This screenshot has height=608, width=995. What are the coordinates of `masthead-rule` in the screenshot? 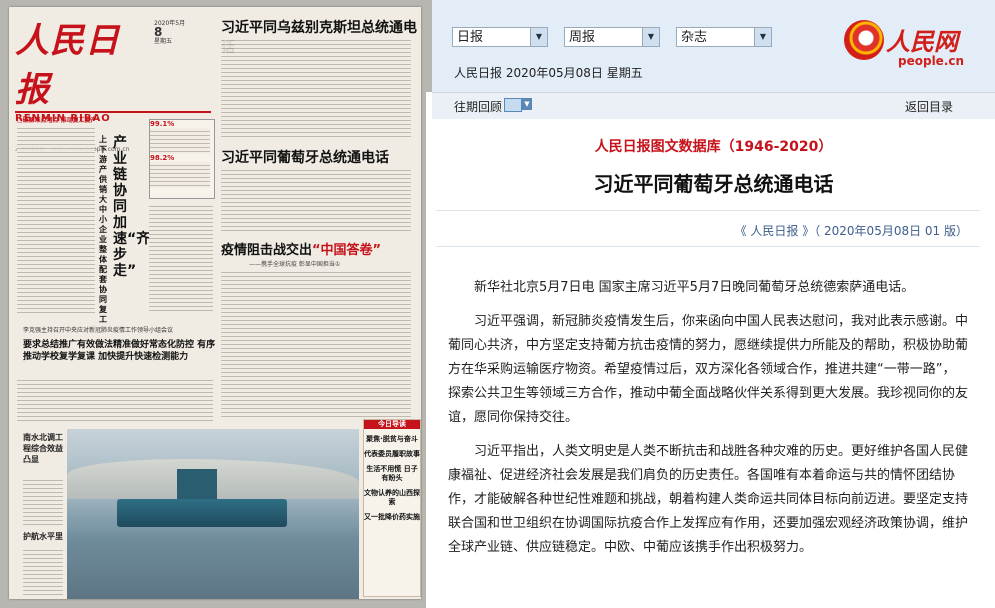 It's located at (113, 112).